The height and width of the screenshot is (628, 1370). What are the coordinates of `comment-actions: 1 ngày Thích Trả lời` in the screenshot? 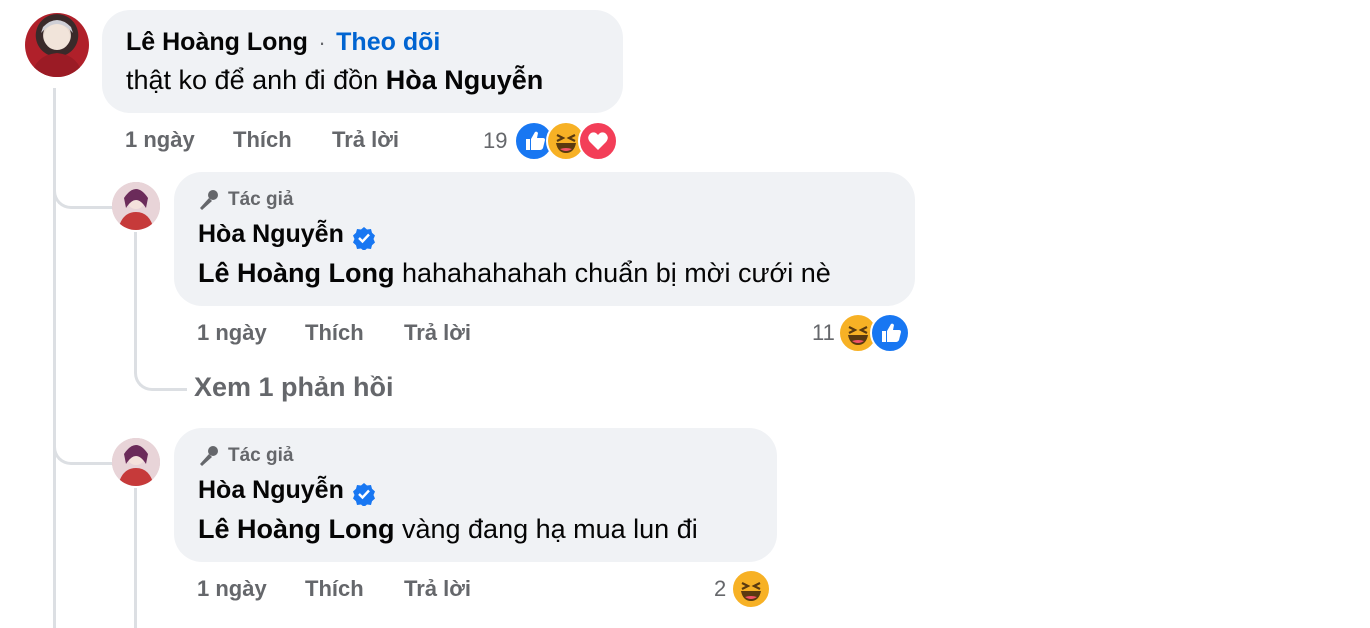 It's located at (285, 141).